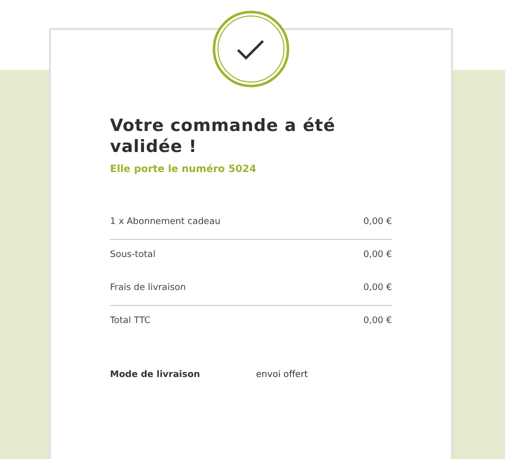 The image size is (505, 459). I want to click on line-label: 1 x Abonnement cadeau, so click(165, 222).